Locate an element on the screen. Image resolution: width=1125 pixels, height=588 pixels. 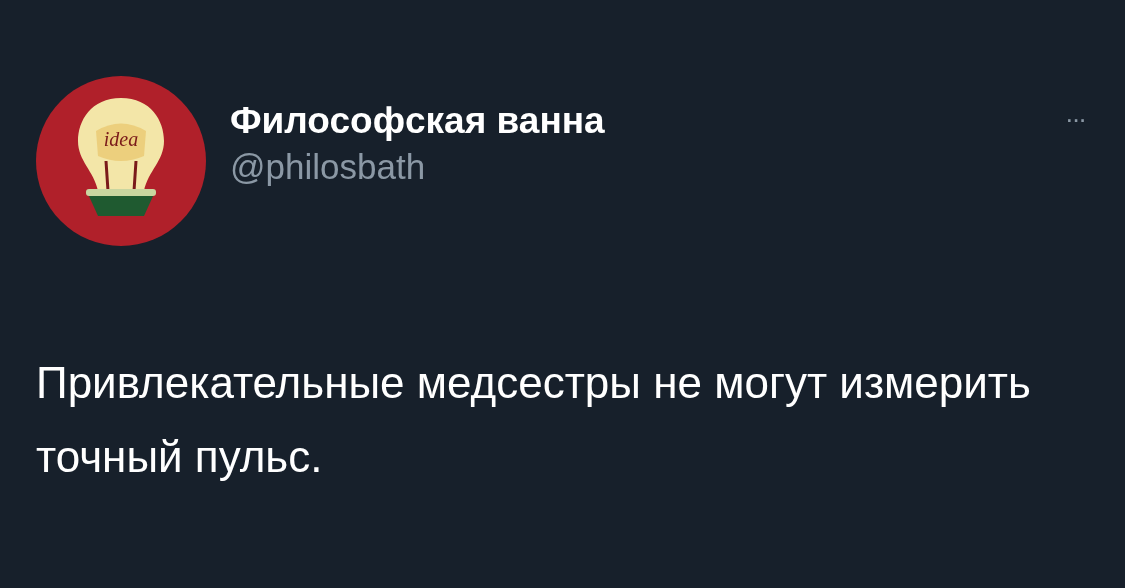
author-name: Философская ванна is located at coordinates (417, 121).